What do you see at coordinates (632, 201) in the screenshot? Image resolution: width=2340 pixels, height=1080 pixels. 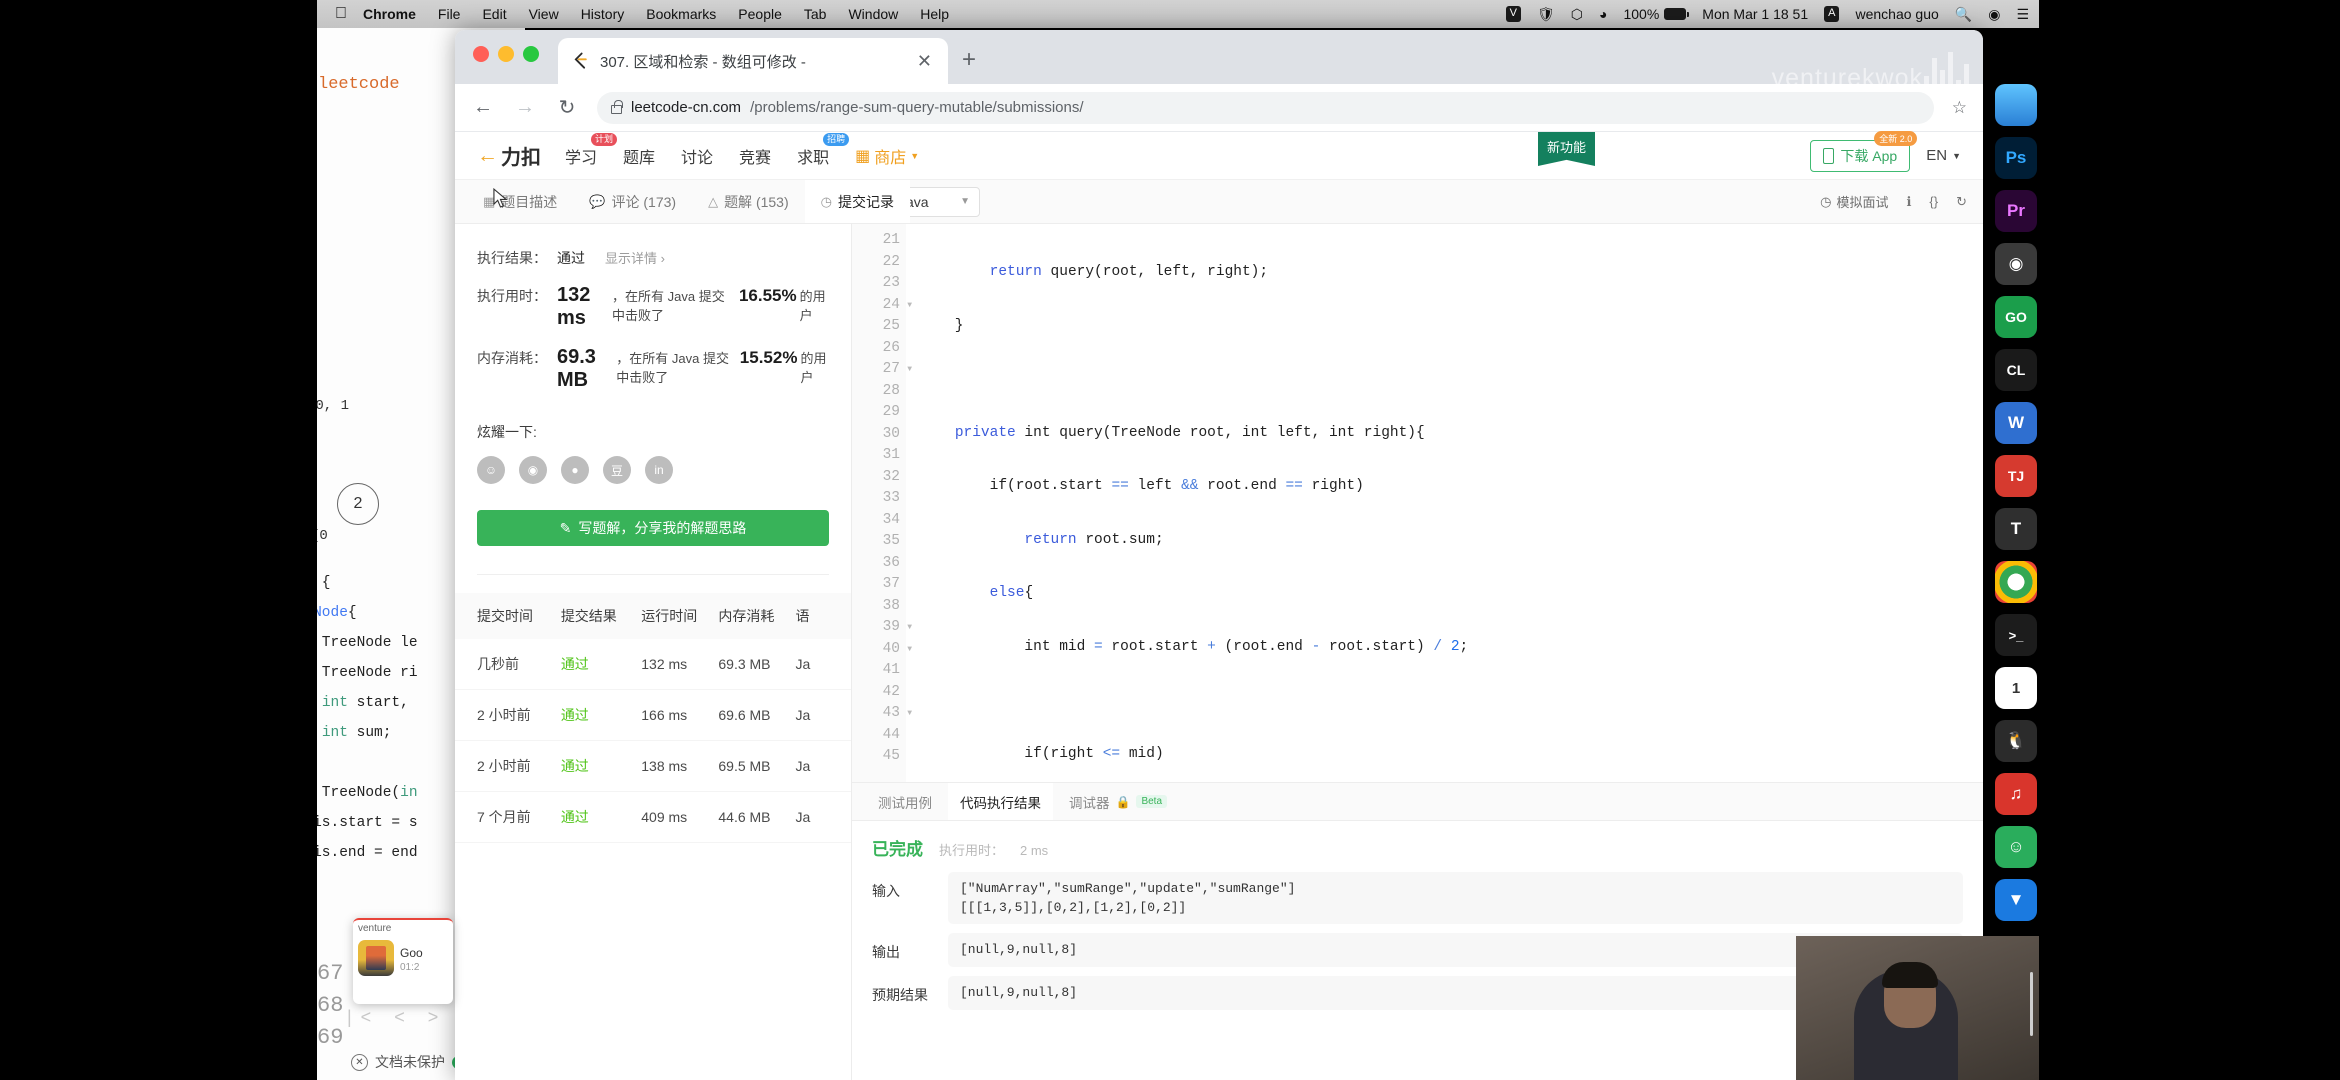 I see `tab-comments: 💬 评论 (173)` at bounding box center [632, 201].